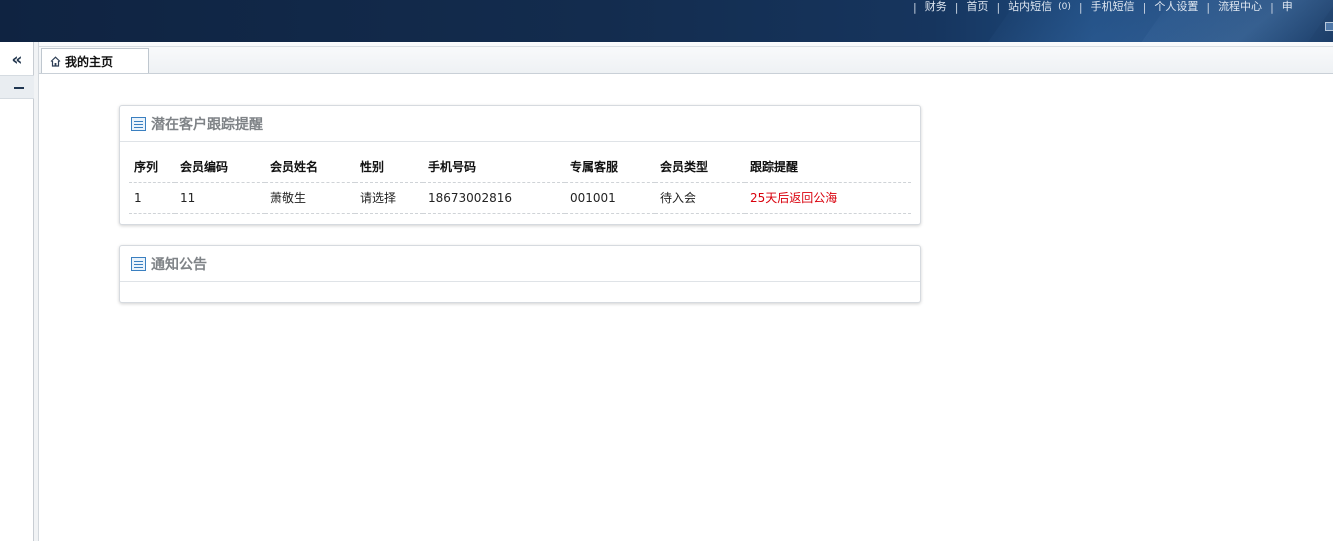  What do you see at coordinates (686, 46) in the screenshot?
I see `tab-strip-line` at bounding box center [686, 46].